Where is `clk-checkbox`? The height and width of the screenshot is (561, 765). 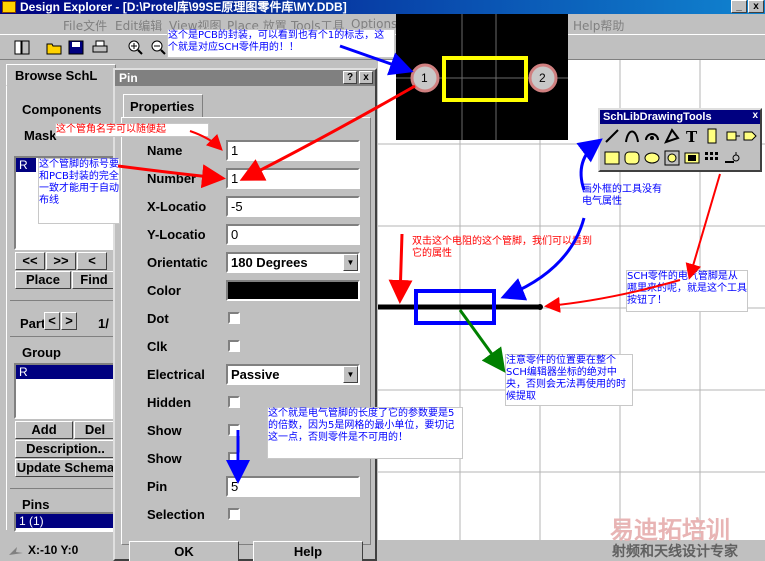 clk-checkbox is located at coordinates (234, 346).